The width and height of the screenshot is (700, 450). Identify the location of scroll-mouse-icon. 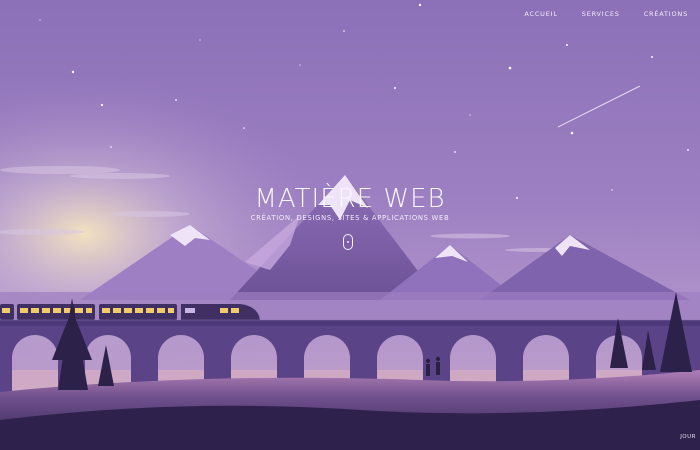
(348, 242).